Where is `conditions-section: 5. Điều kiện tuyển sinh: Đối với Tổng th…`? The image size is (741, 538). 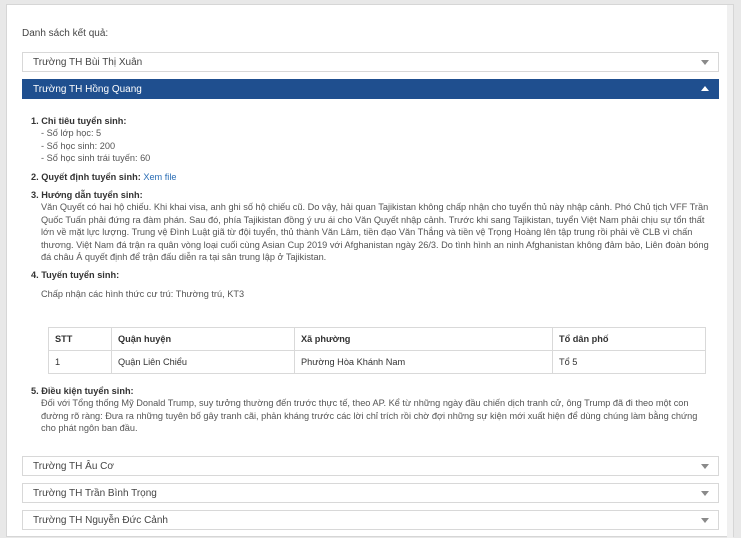 conditions-section: 5. Điều kiện tuyển sinh: Đối với Tổng th… is located at coordinates (371, 410).